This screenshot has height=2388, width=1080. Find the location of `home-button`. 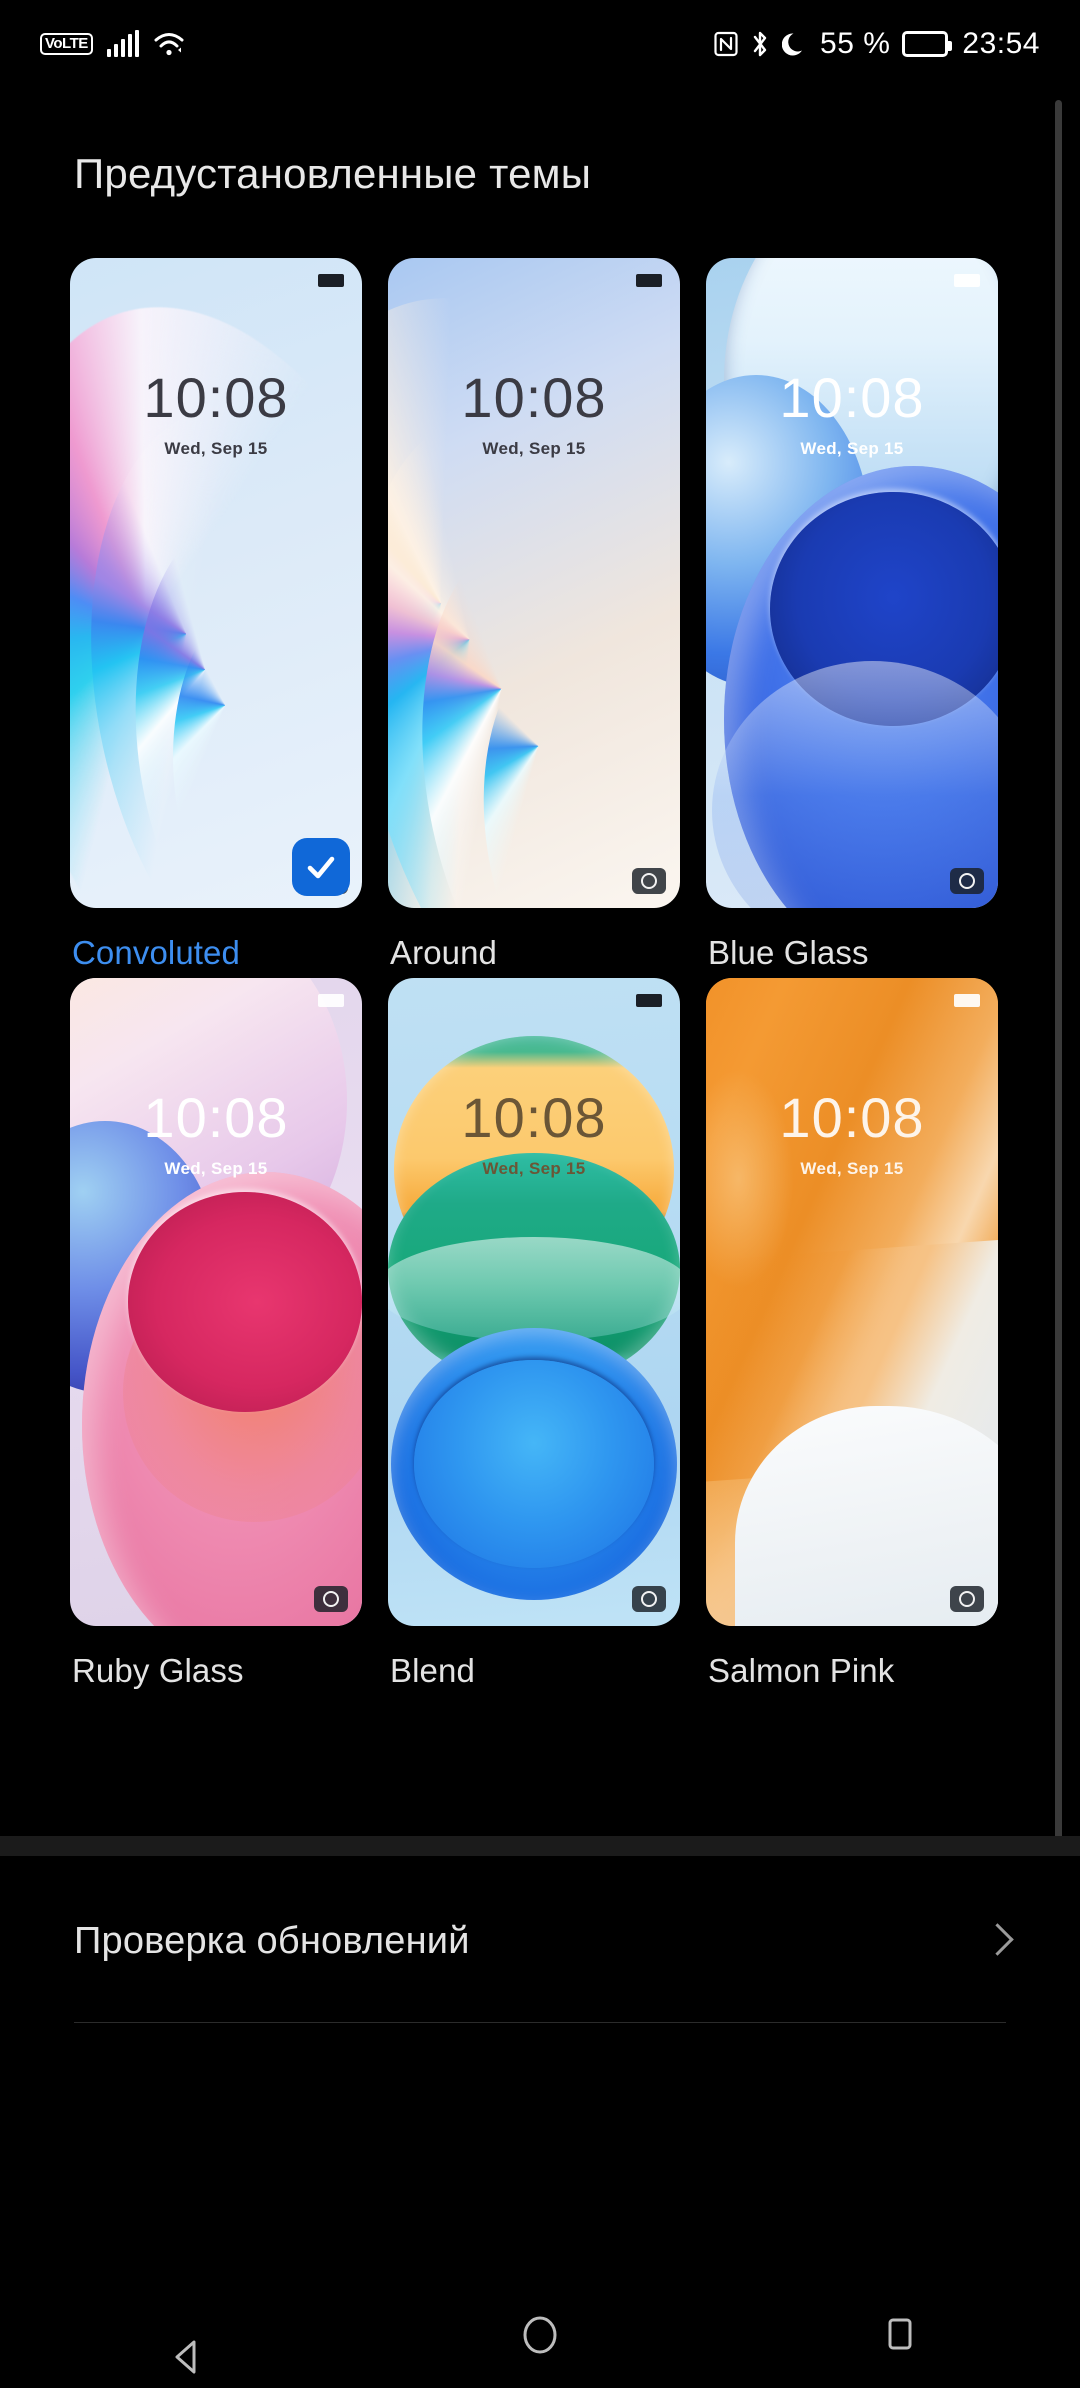

home-button is located at coordinates (540, 2335).